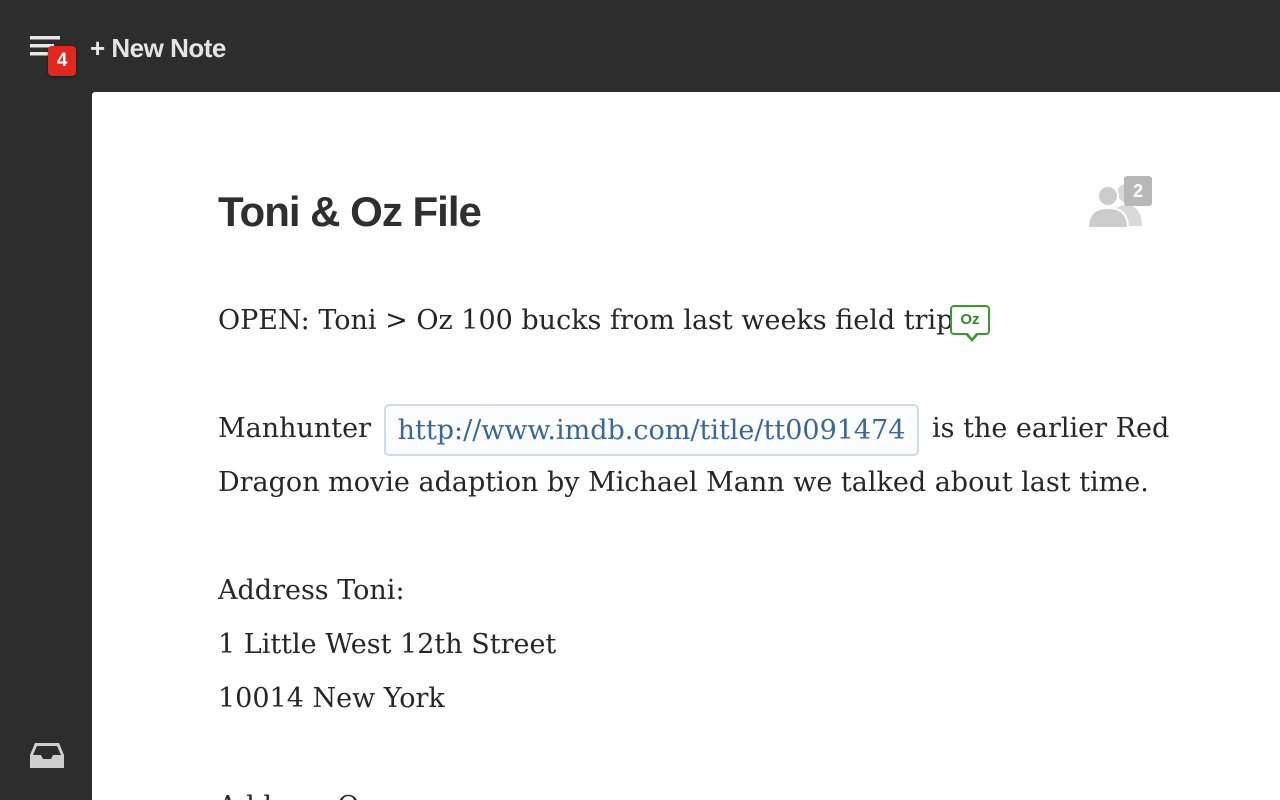 The width and height of the screenshot is (1280, 800). What do you see at coordinates (1118, 202) in the screenshot?
I see `collaborators-button: 2` at bounding box center [1118, 202].